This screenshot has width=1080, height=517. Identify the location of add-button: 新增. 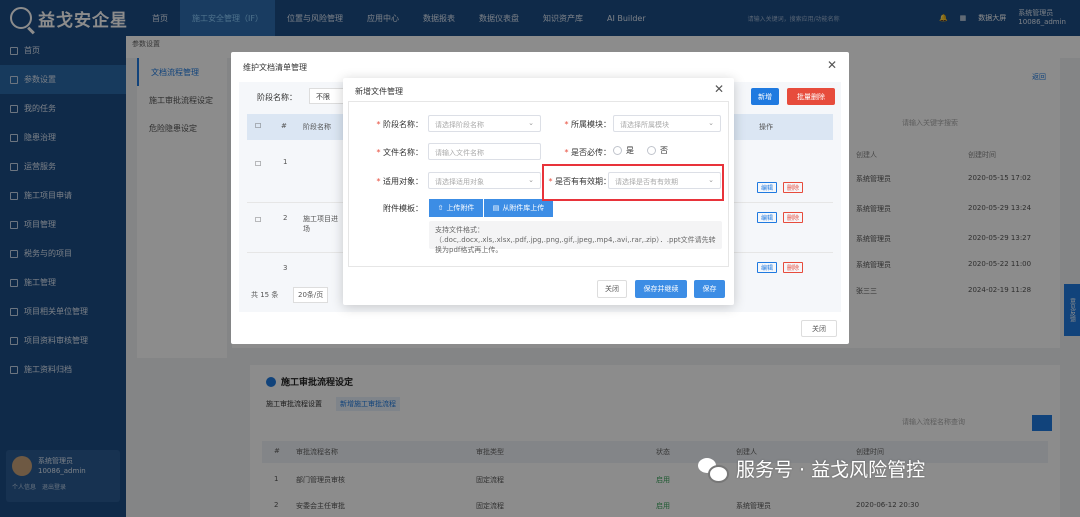
(765, 96).